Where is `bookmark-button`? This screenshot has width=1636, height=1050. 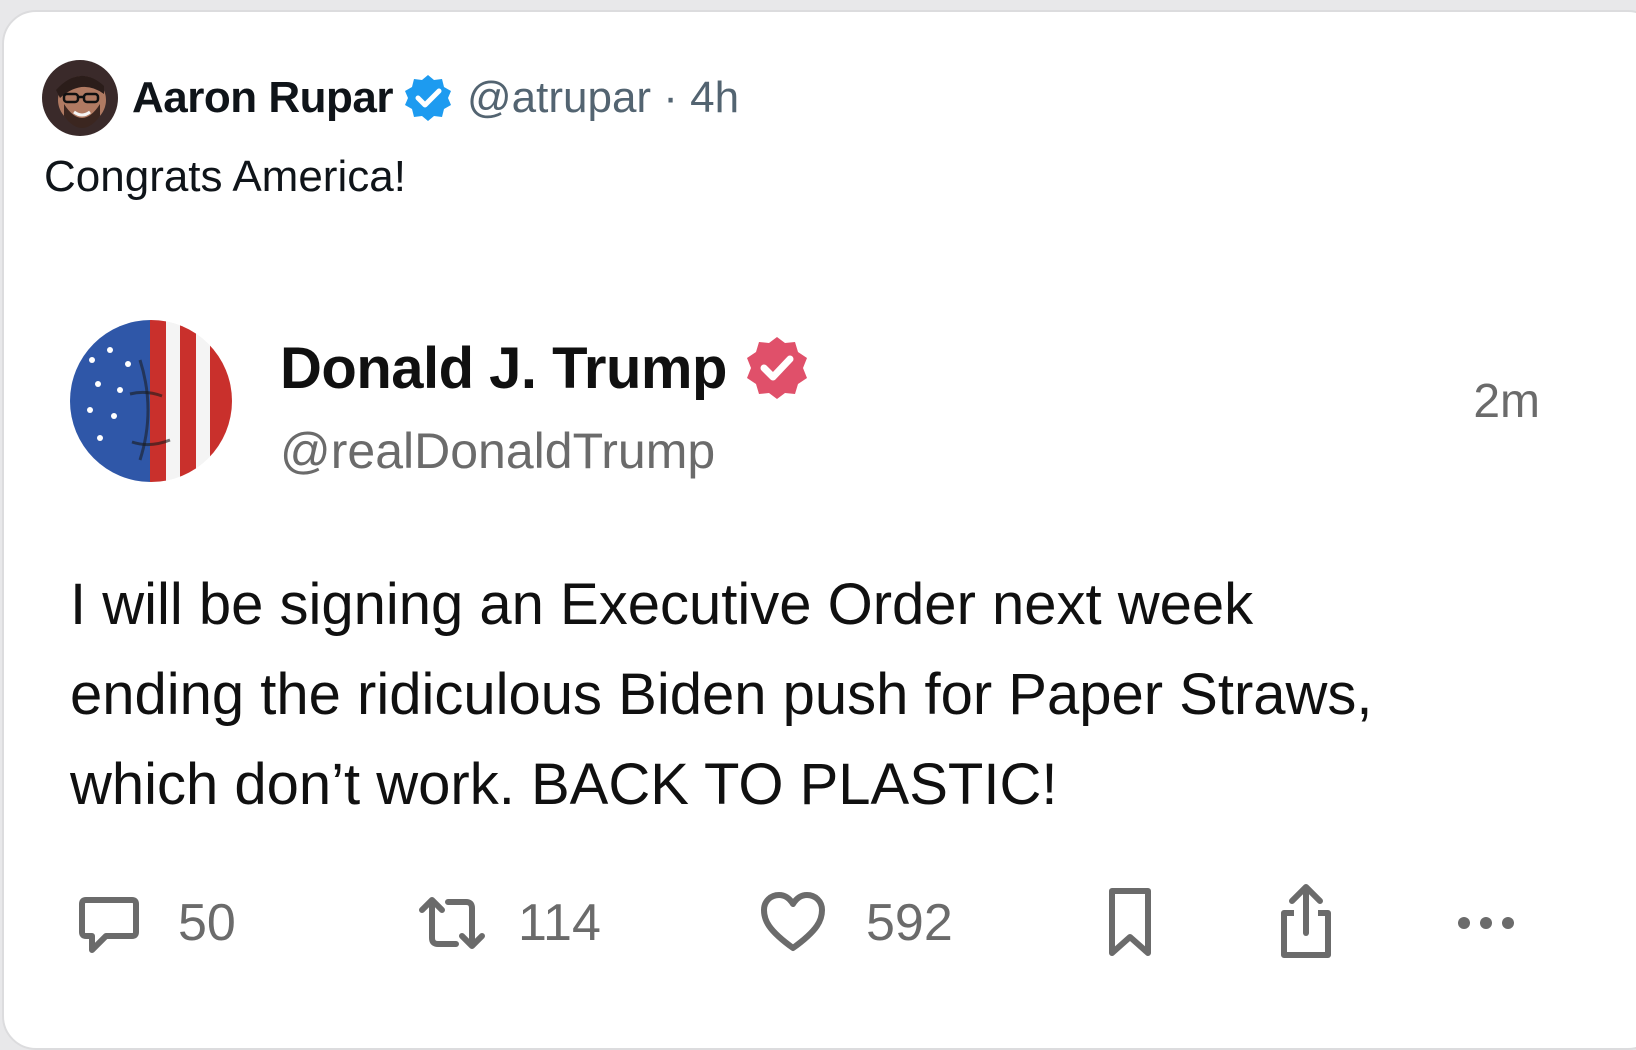 bookmark-button is located at coordinates (1130, 923).